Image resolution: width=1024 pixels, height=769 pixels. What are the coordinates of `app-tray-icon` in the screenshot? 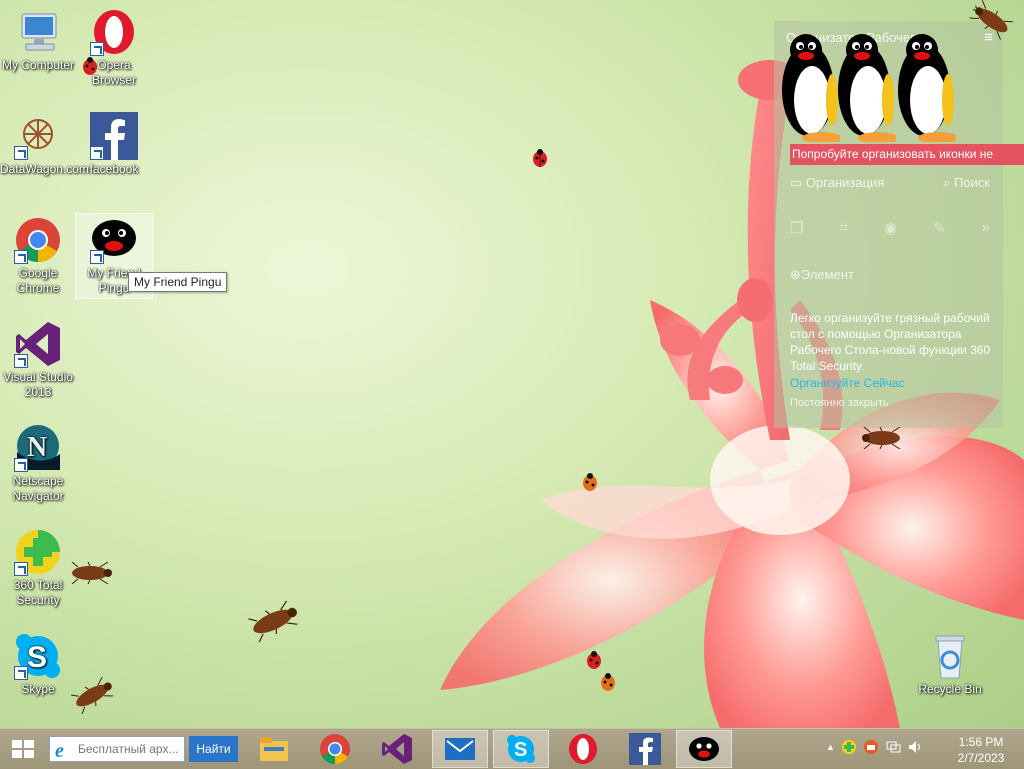 It's located at (871, 747).